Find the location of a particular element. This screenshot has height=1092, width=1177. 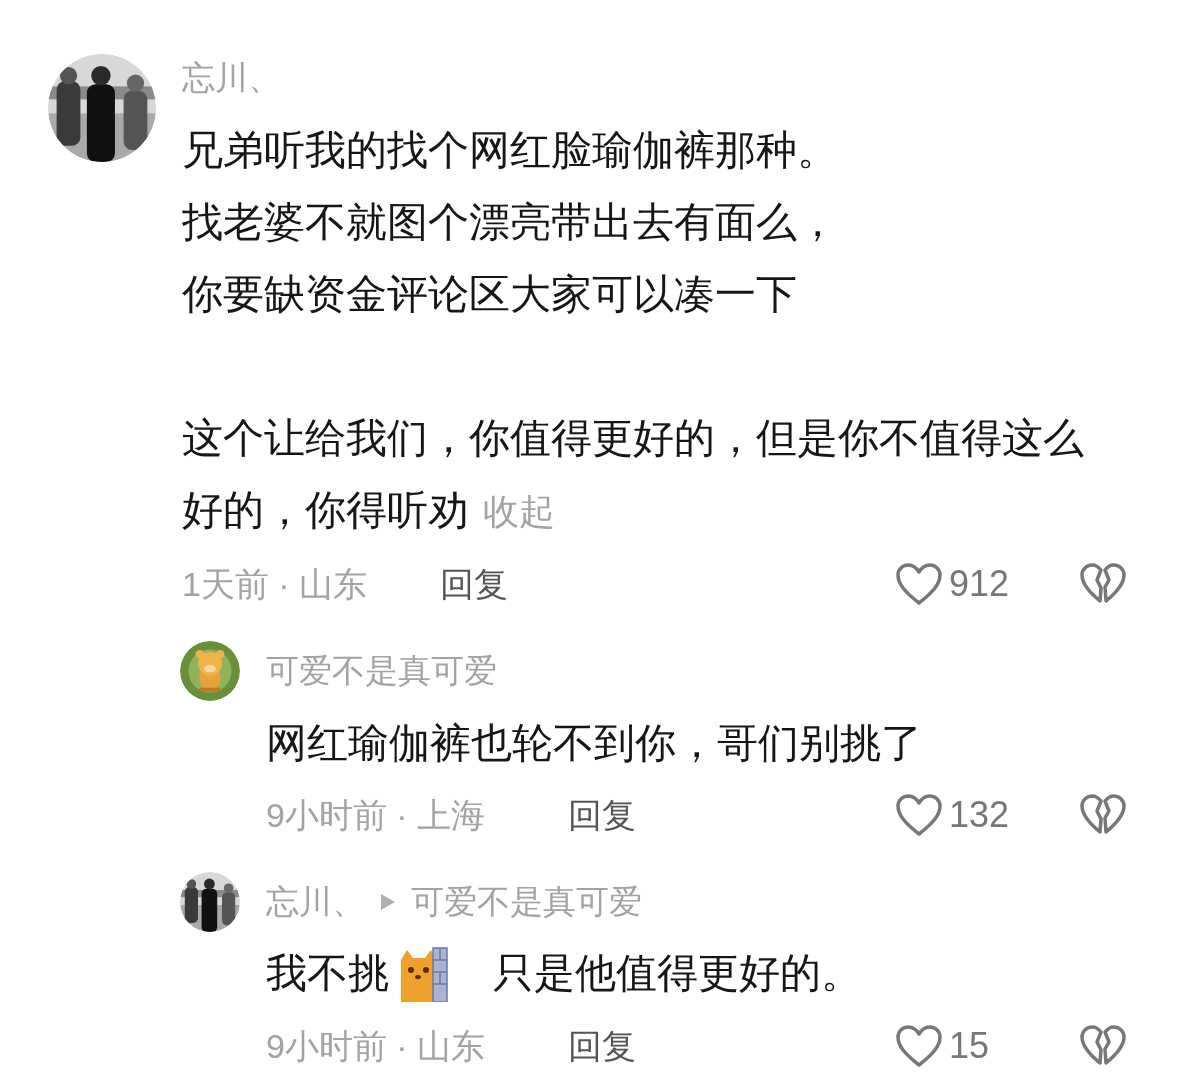

time-location: 9小时前 · 山东 is located at coordinates (376, 1046).